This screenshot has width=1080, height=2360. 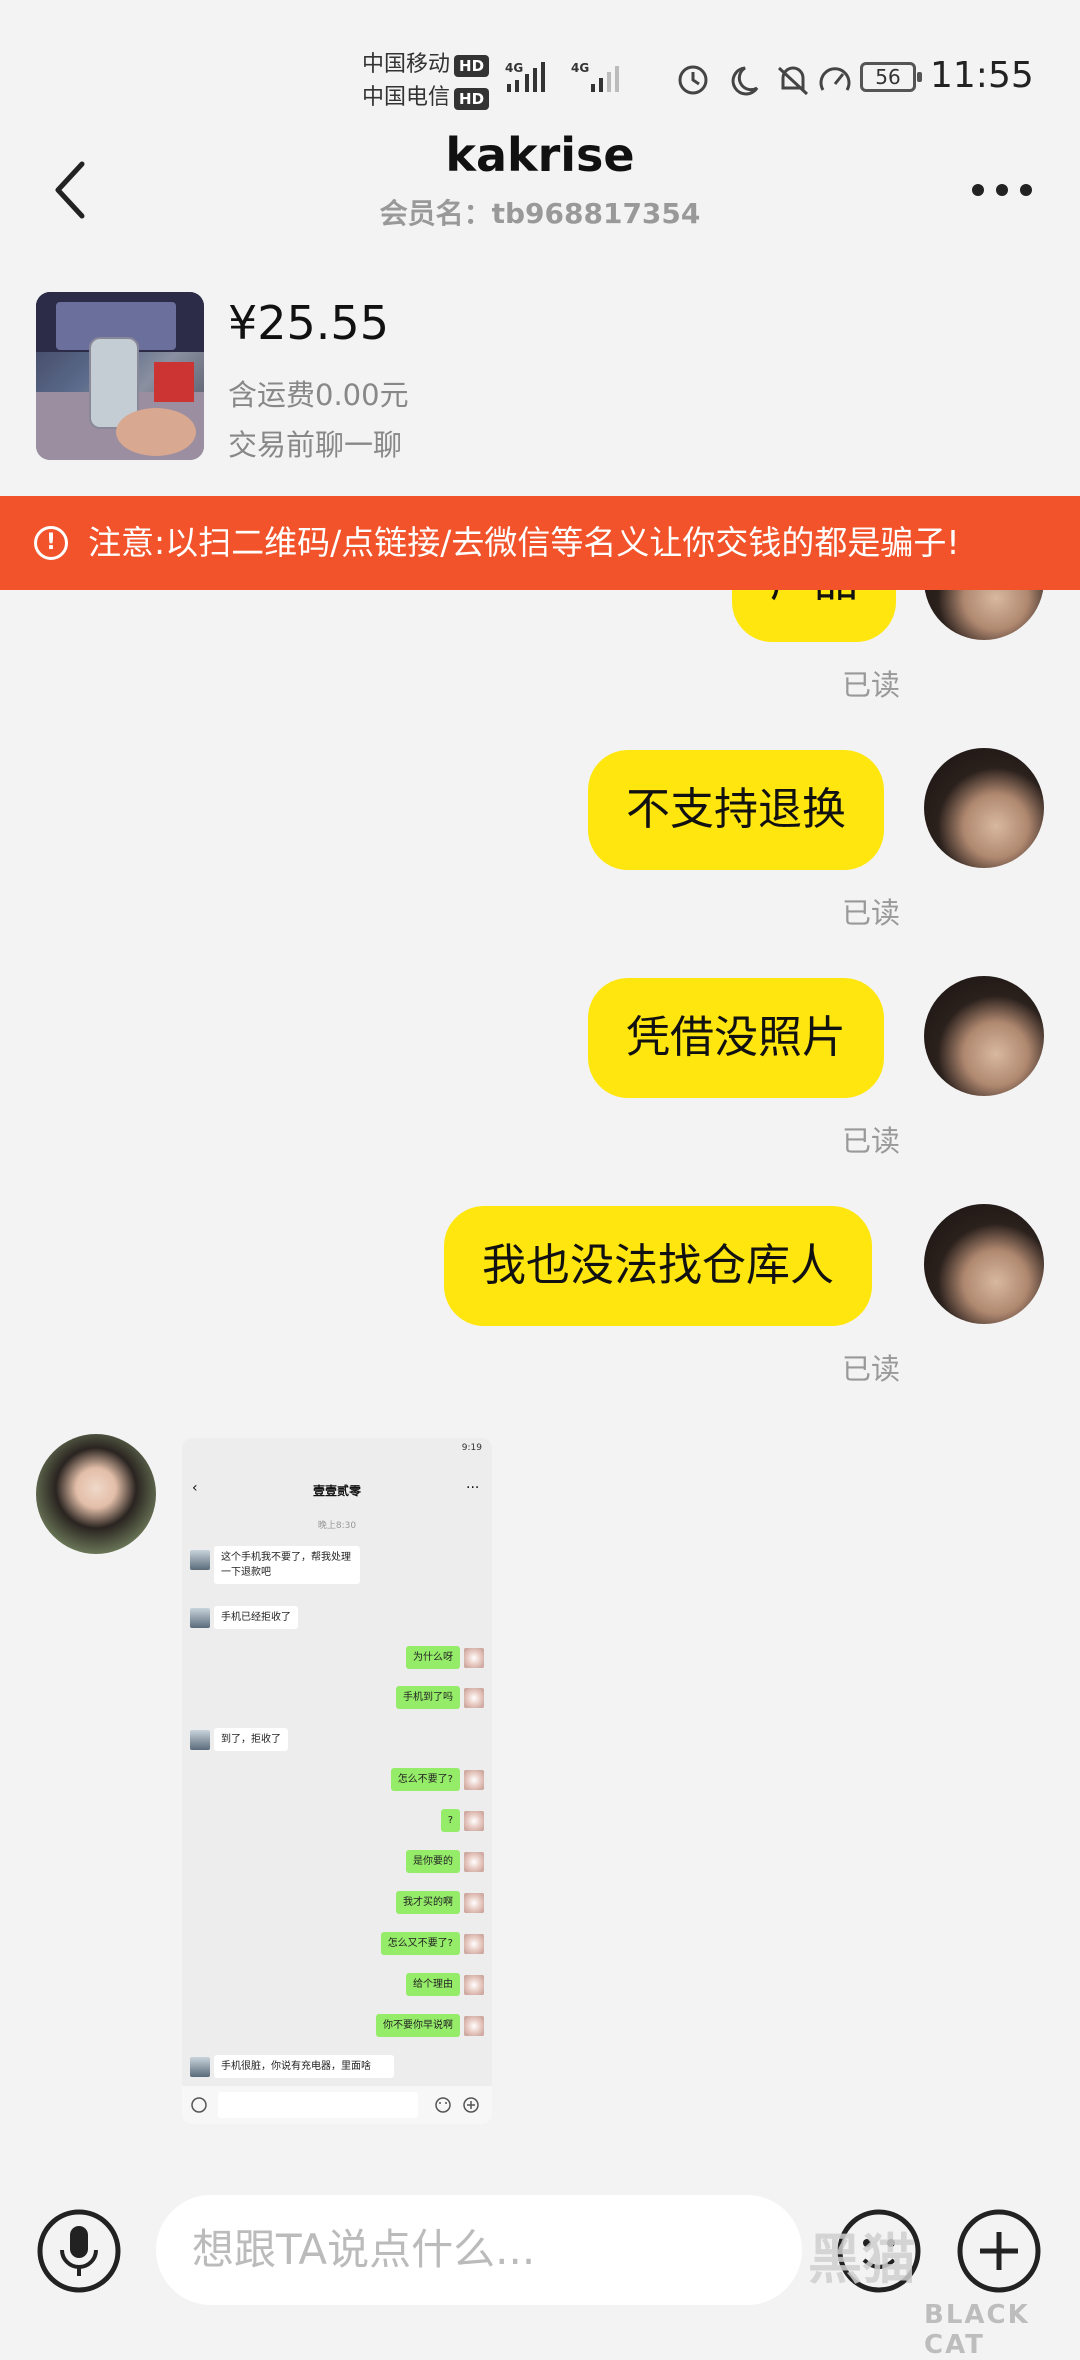 What do you see at coordinates (540, 155) in the screenshot?
I see `page-title: kakrise` at bounding box center [540, 155].